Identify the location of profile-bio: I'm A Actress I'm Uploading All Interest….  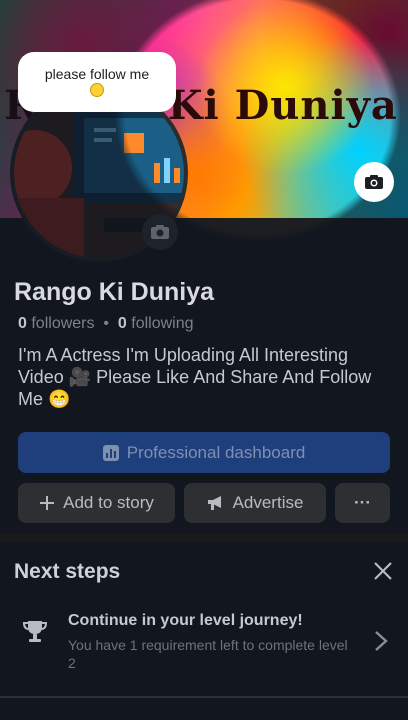
(195, 377).